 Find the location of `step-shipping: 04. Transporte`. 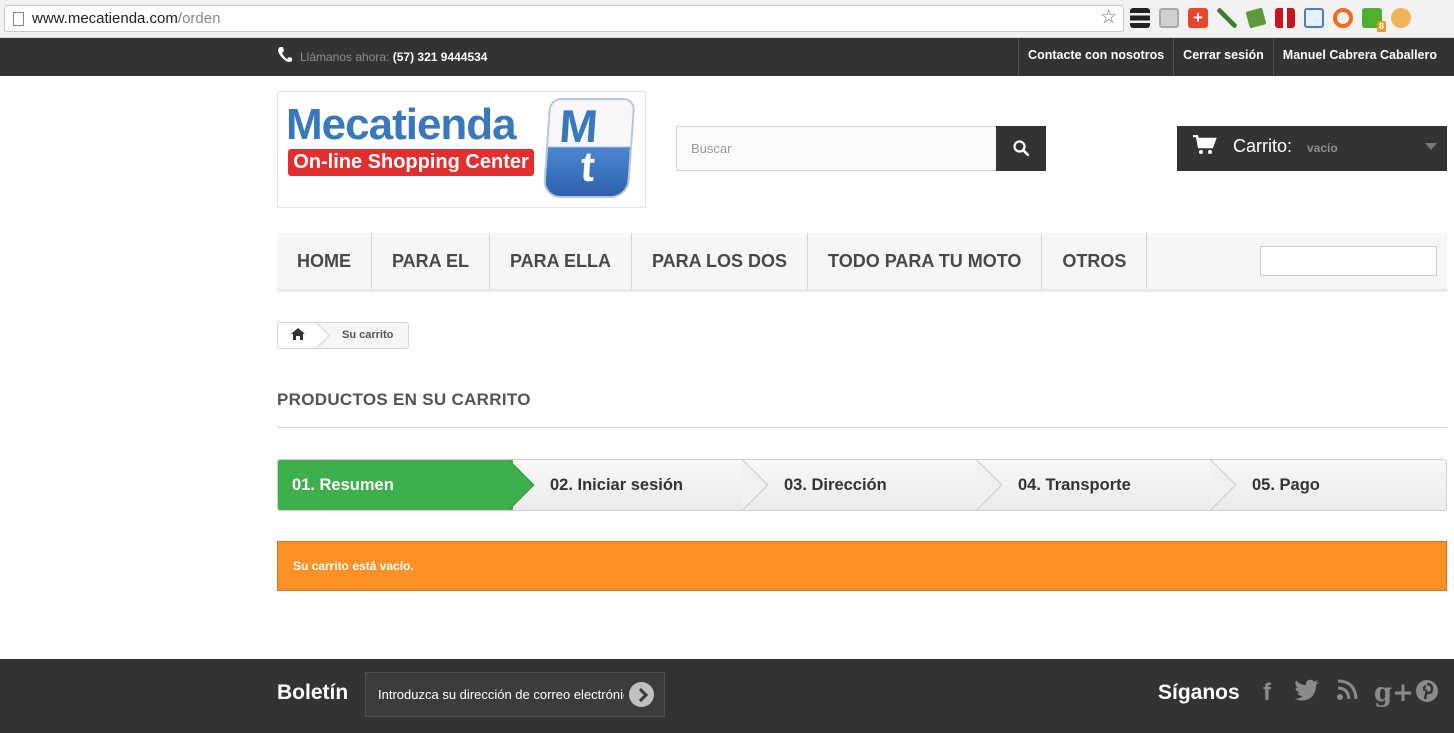

step-shipping: 04. Transporte is located at coordinates (1074, 485).